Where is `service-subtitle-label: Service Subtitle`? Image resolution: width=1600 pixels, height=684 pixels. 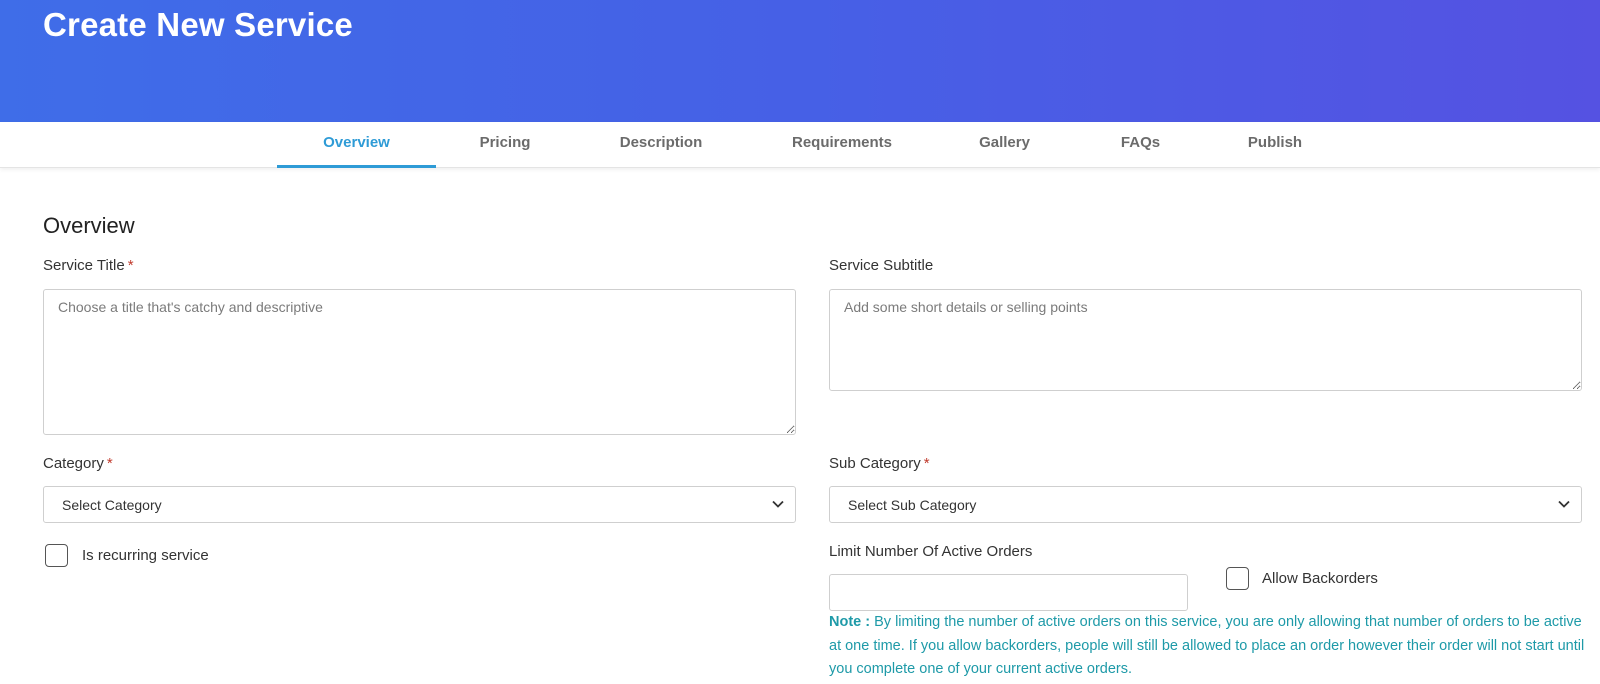 service-subtitle-label: Service Subtitle is located at coordinates (881, 265).